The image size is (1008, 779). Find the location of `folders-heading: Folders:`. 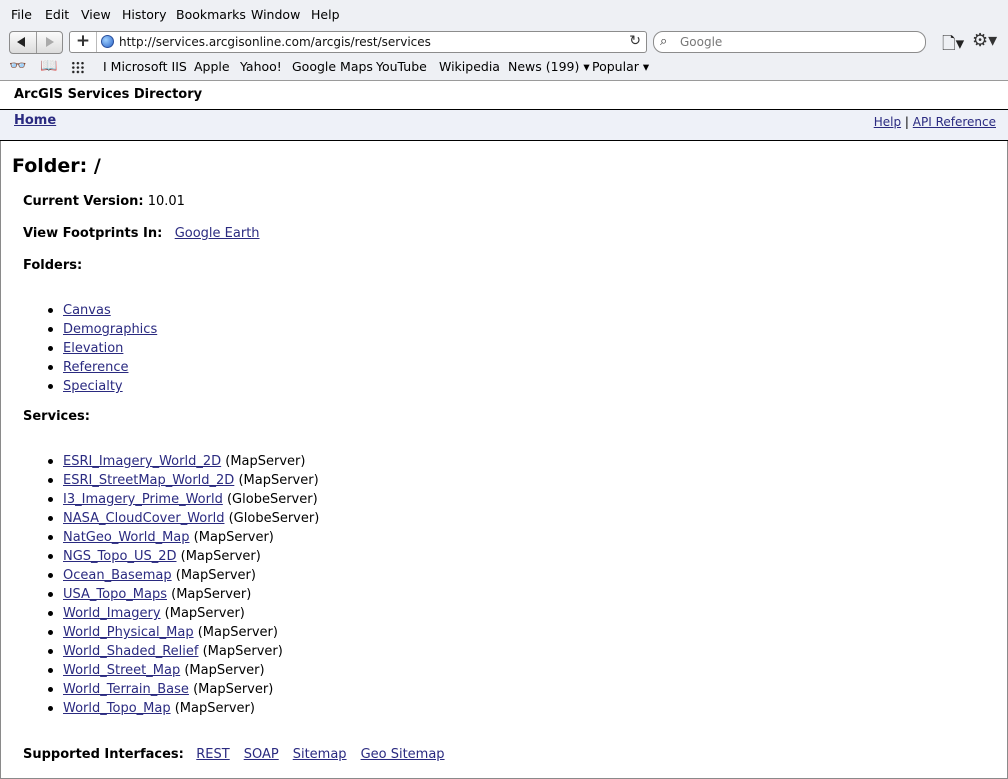

folders-heading: Folders: is located at coordinates (52, 265).